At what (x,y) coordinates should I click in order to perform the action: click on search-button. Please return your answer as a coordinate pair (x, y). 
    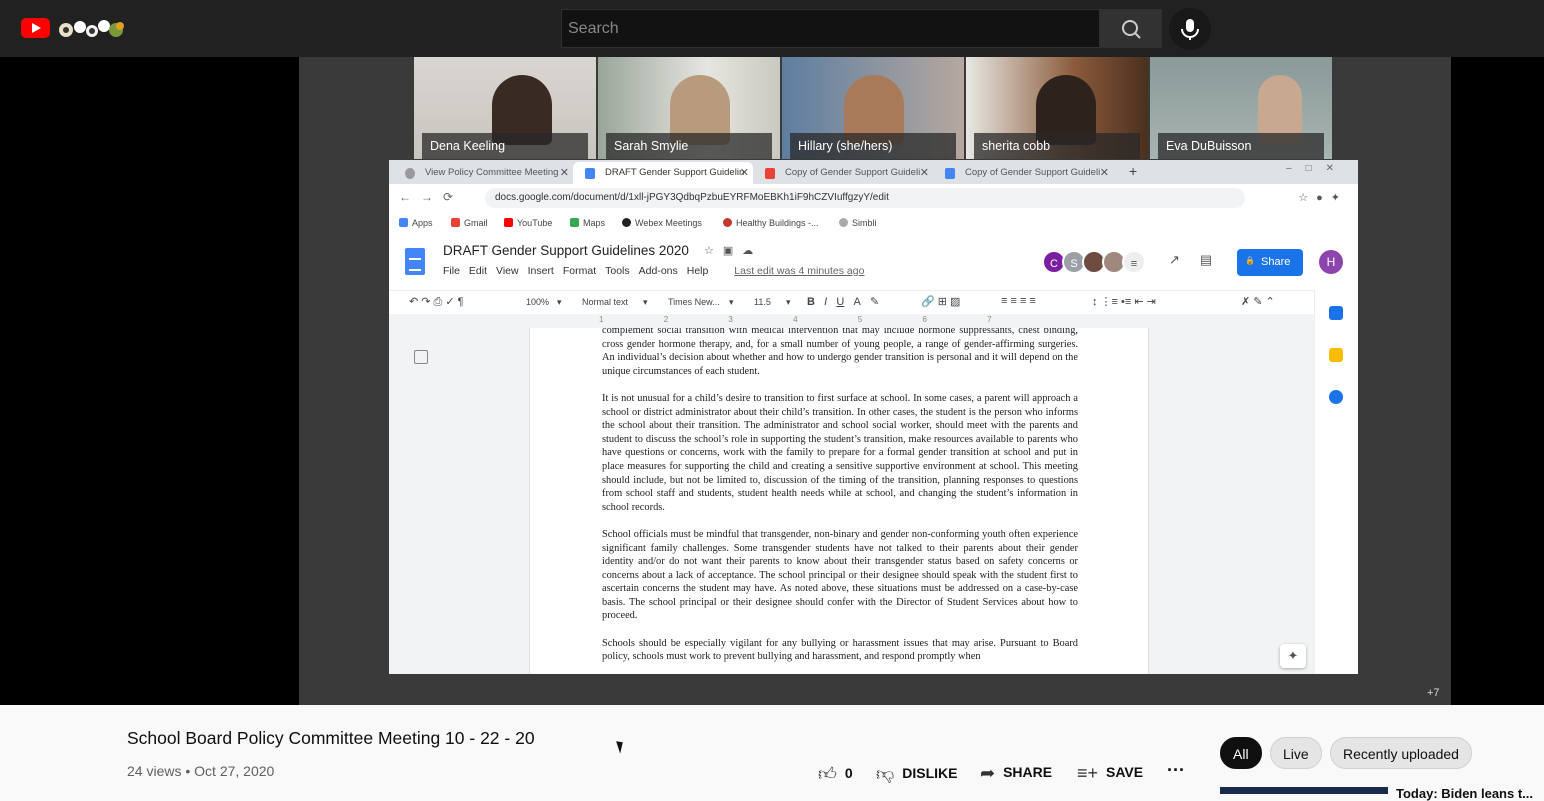
    Looking at the image, I should click on (1131, 28).